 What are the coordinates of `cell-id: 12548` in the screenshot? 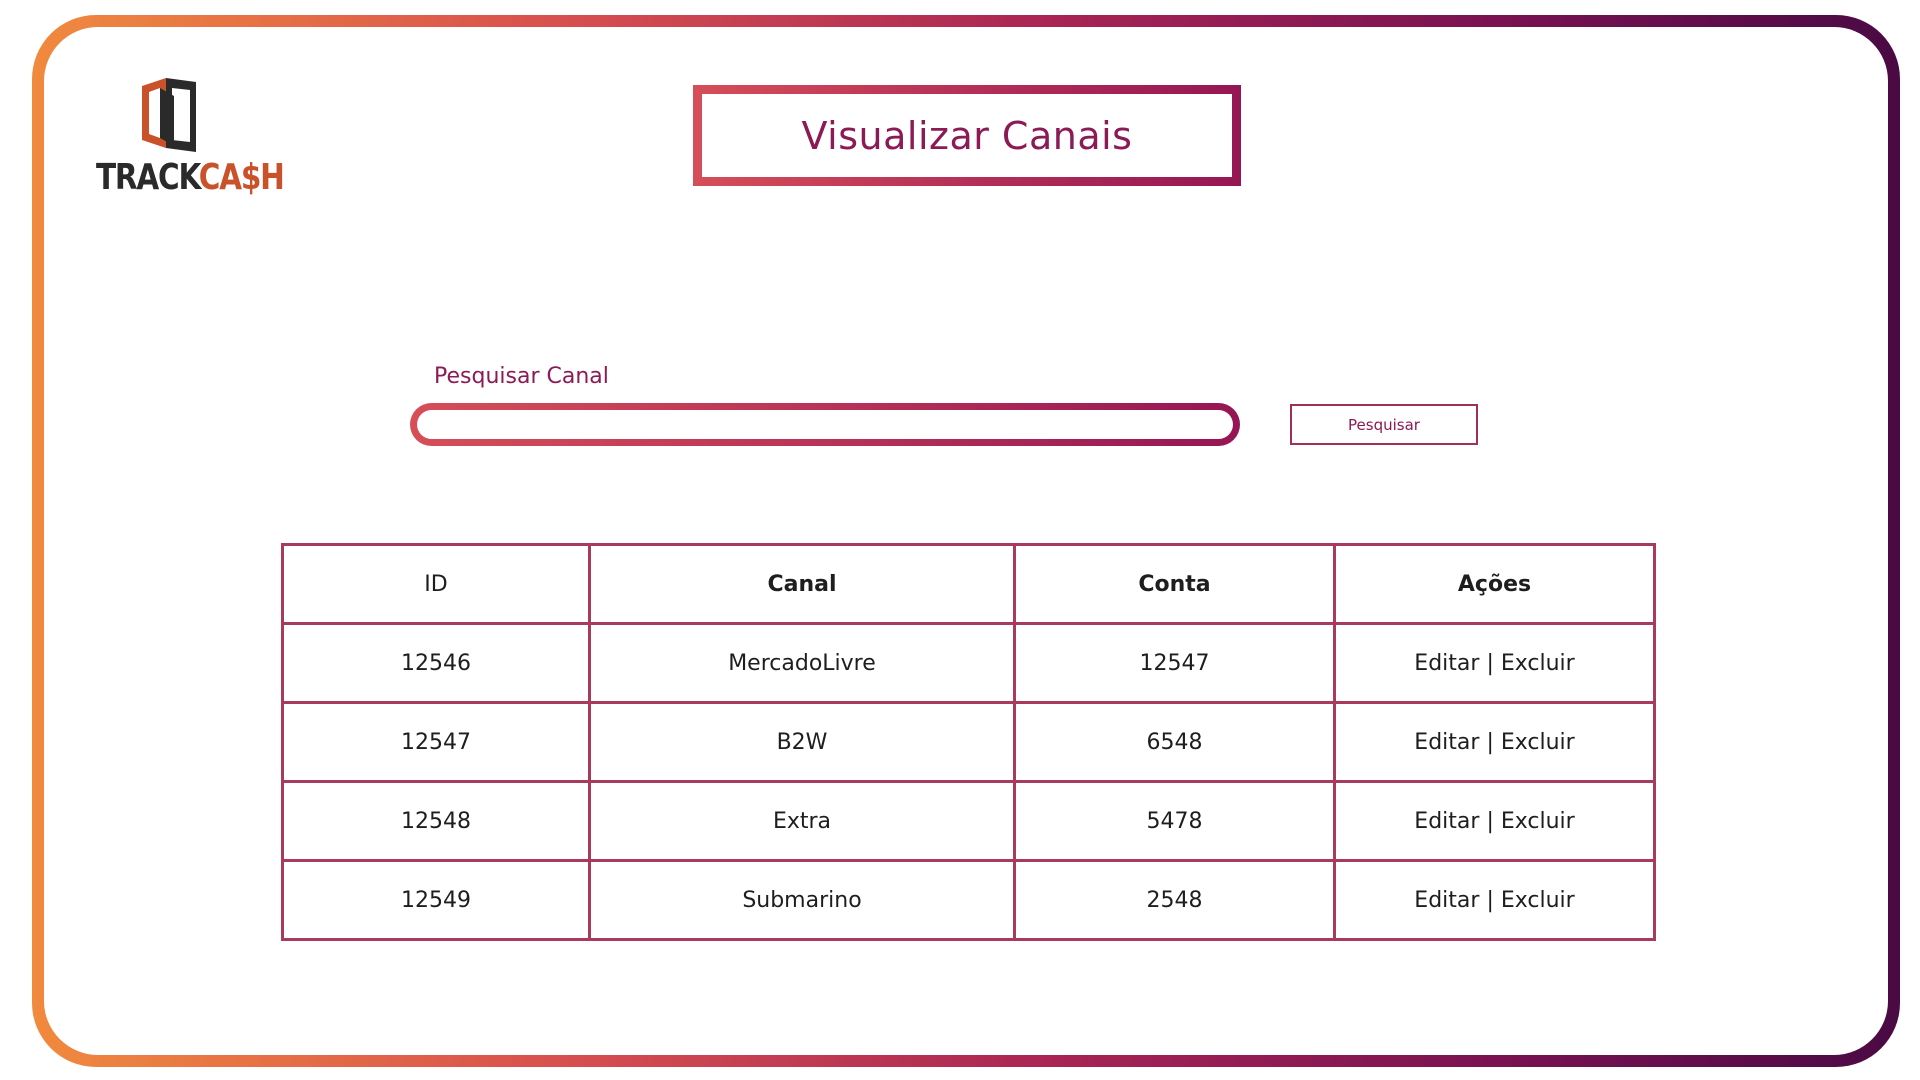 It's located at (436, 821).